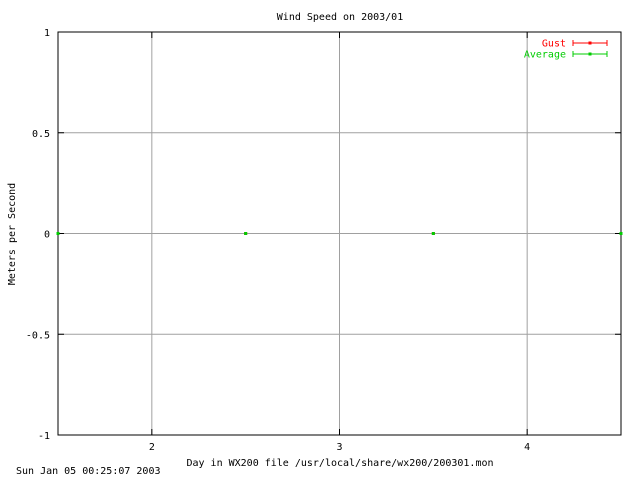 The width and height of the screenshot is (640, 480). What do you see at coordinates (590, 54) in the screenshot?
I see `legend-marker-average` at bounding box center [590, 54].